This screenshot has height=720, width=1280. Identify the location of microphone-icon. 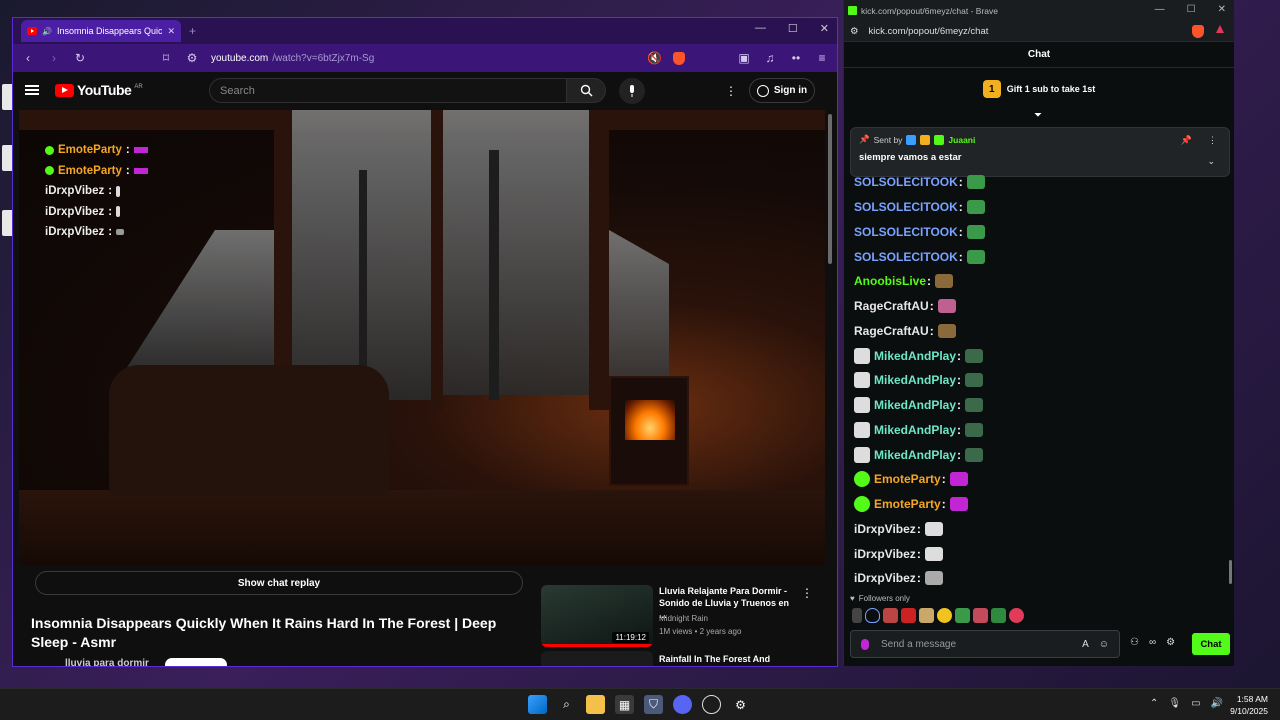
(865, 644).